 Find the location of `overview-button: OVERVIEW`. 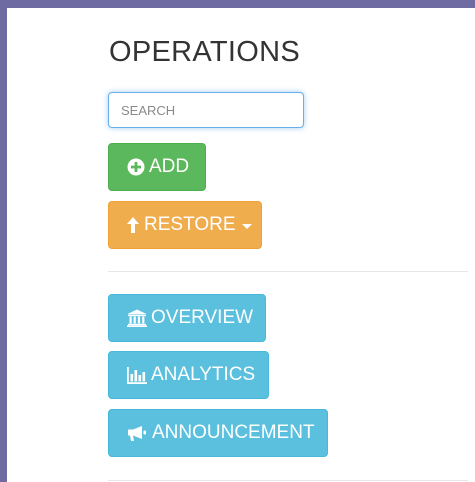

overview-button: OVERVIEW is located at coordinates (187, 318).